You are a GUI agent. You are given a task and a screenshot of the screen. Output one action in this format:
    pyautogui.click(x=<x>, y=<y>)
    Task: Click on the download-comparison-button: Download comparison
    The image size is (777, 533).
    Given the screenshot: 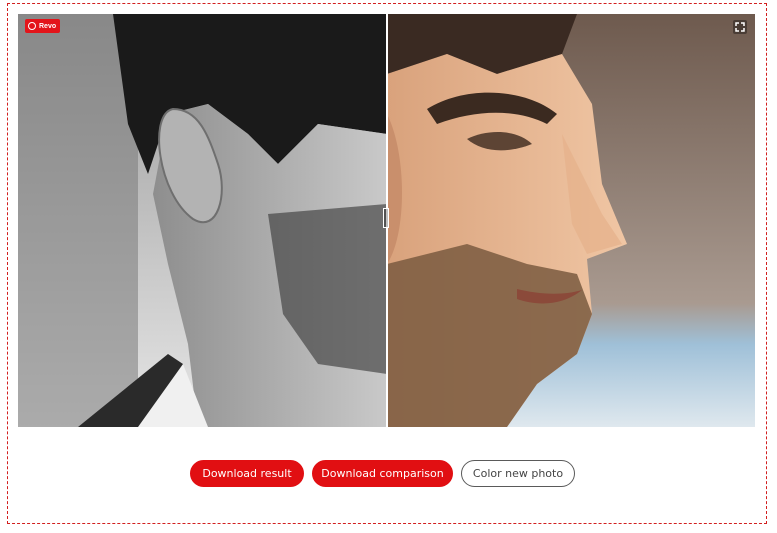 What is the action you would take?
    pyautogui.click(x=382, y=473)
    